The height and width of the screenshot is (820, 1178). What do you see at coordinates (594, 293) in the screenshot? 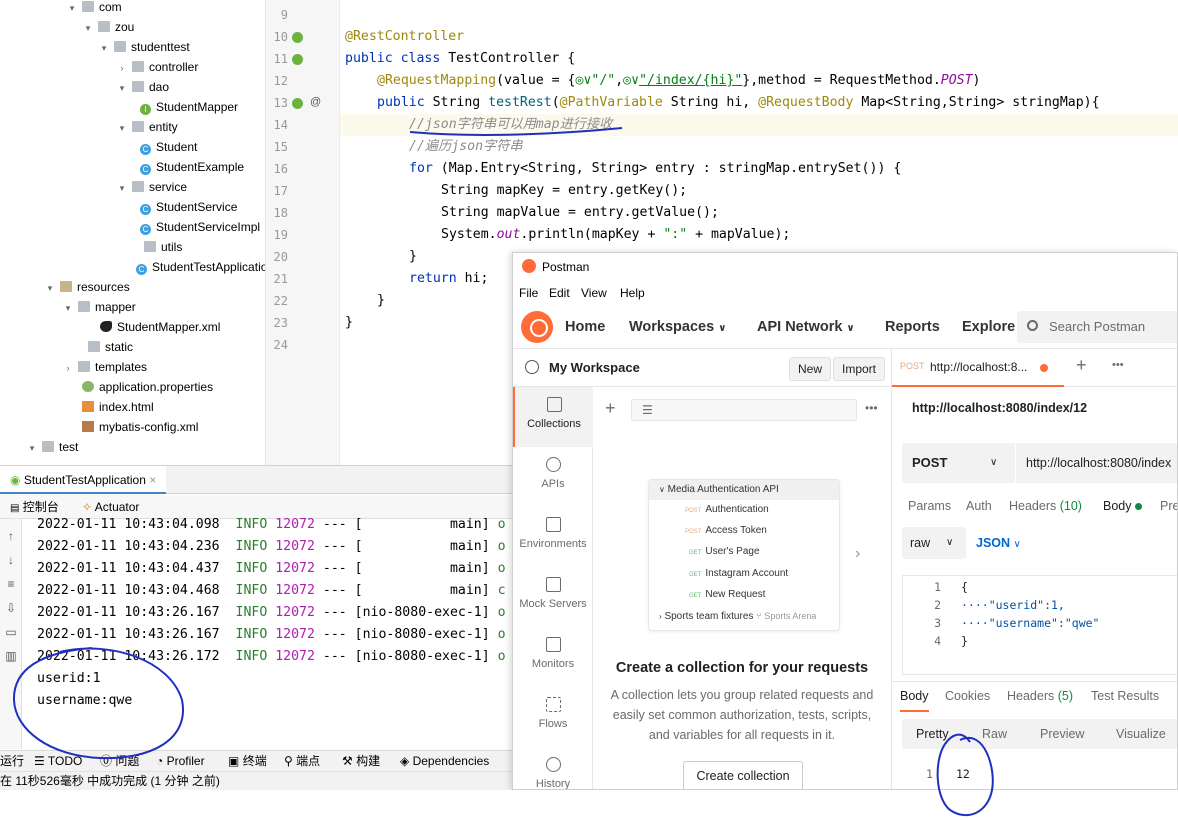
I see `menu-view: View` at bounding box center [594, 293].